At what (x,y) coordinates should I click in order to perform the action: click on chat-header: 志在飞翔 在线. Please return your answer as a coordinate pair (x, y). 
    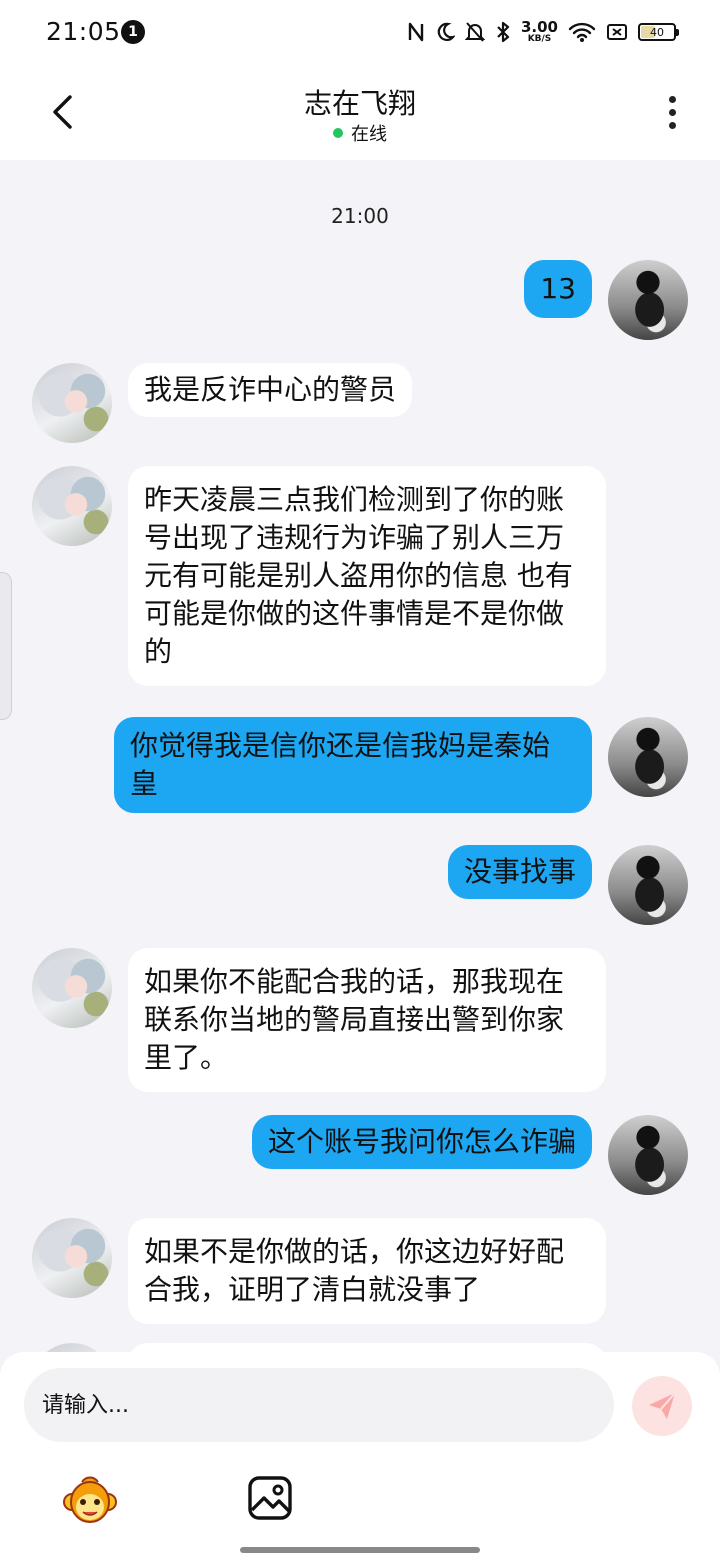
    Looking at the image, I should click on (360, 112).